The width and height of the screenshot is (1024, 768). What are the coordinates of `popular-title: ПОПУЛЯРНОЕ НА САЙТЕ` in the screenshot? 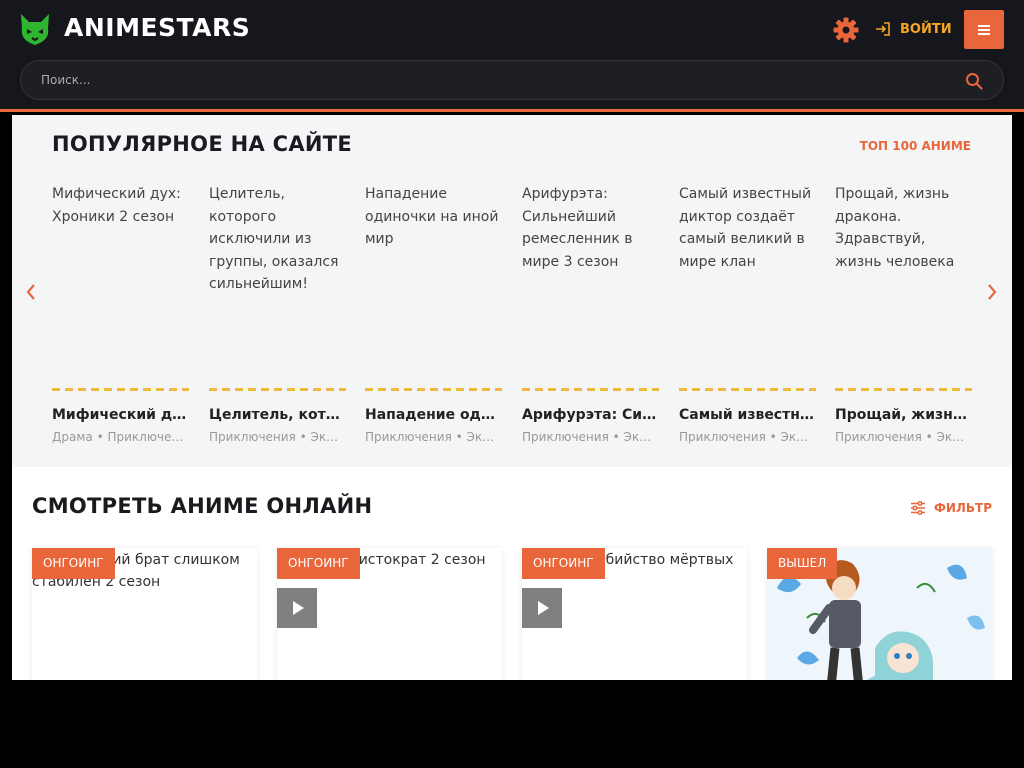 It's located at (202, 144).